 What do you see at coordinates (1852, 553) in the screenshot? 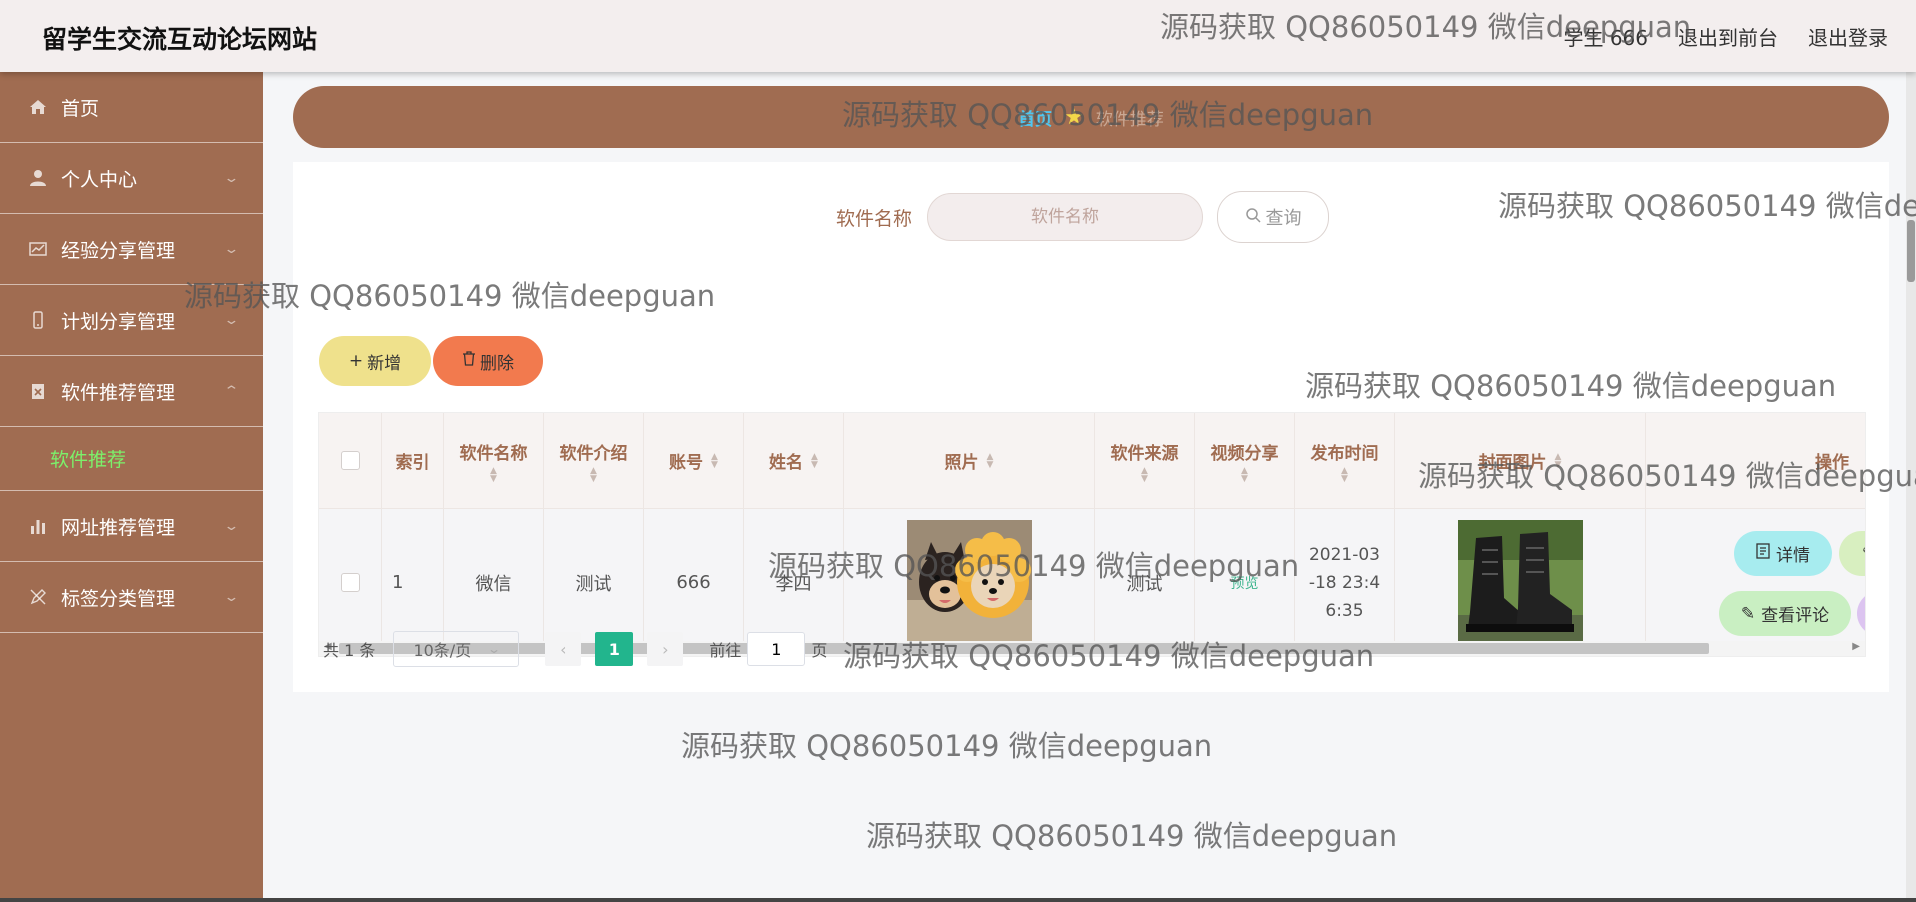
I see `edit-button: ✎` at bounding box center [1852, 553].